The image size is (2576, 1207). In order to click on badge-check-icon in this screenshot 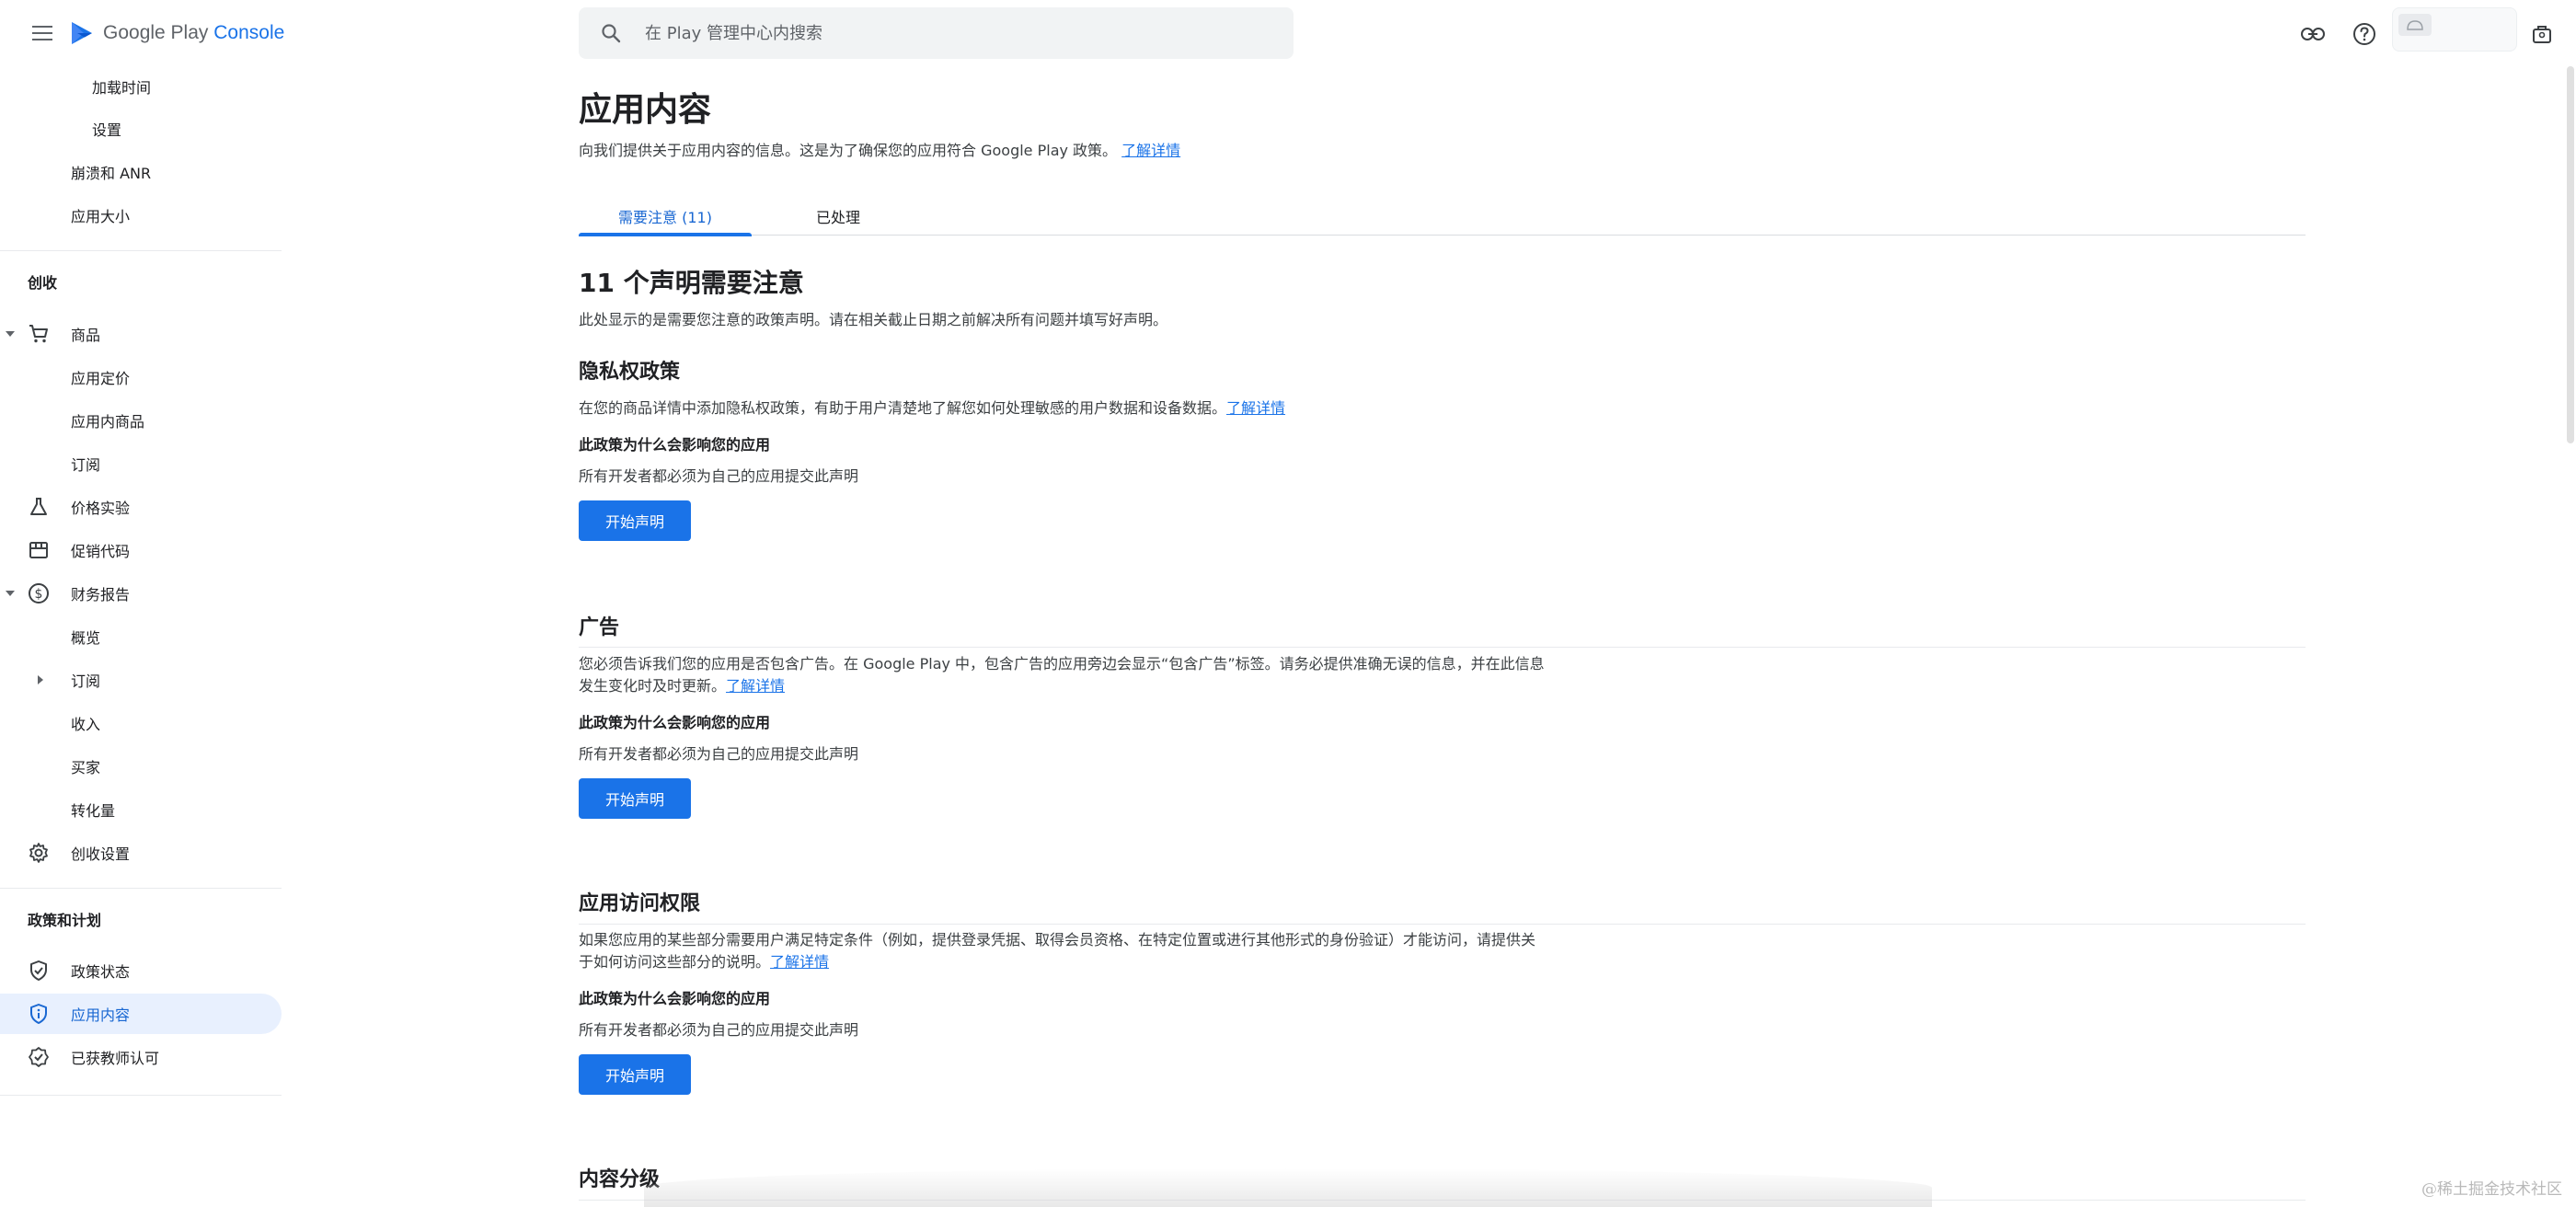, I will do `click(39, 1057)`.